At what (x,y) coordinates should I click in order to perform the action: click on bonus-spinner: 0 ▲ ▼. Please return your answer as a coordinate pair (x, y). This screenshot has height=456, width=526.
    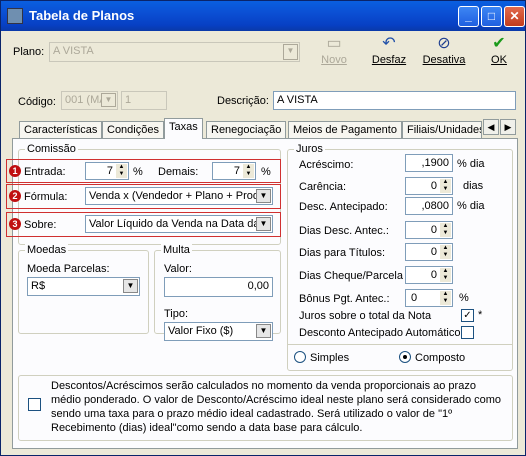
    Looking at the image, I should click on (429, 298).